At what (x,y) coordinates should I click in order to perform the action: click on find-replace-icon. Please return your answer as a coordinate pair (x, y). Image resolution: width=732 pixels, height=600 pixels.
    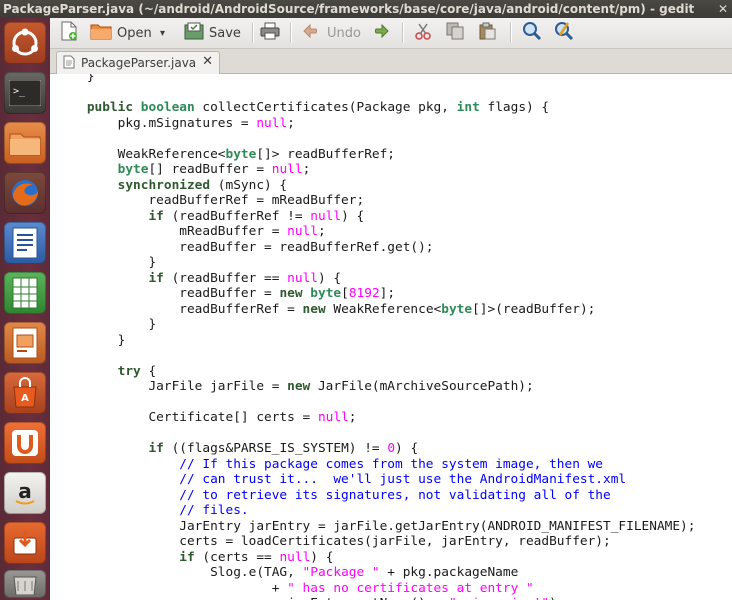
    Looking at the image, I should click on (564, 33).